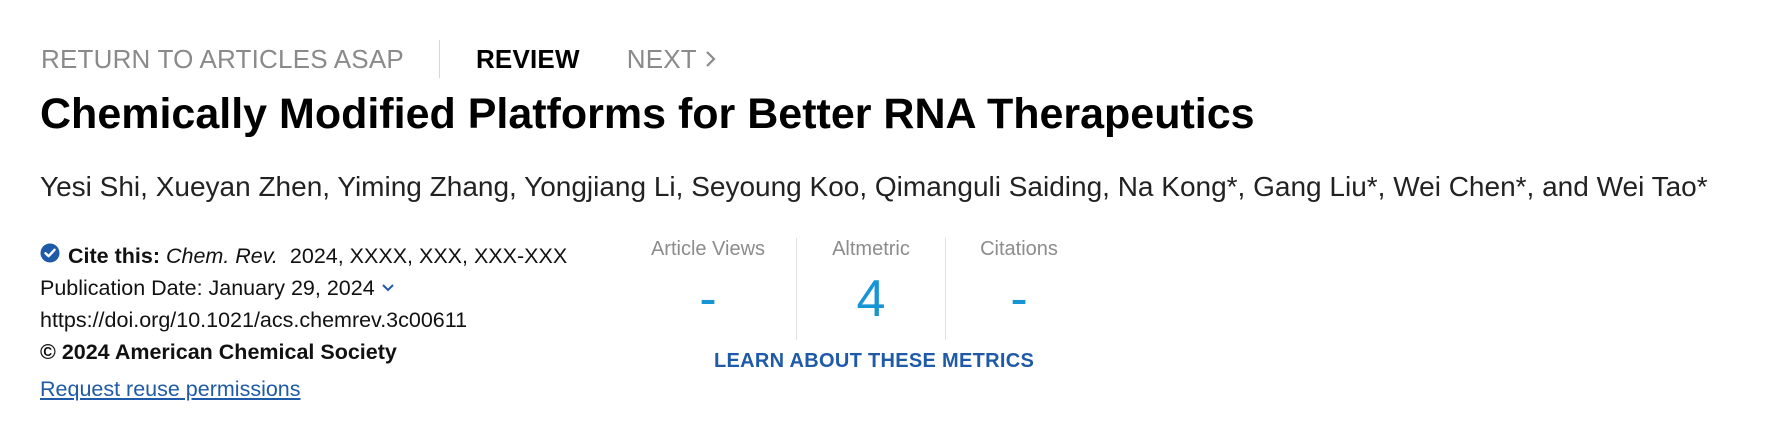  Describe the element at coordinates (871, 249) in the screenshot. I see `metric-label: Altmetric` at that location.